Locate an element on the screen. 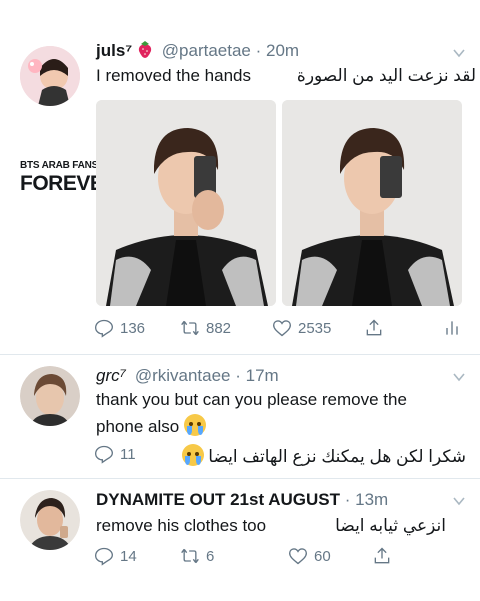 This screenshot has width=480, height=601. display-name: juls⁷ is located at coordinates (114, 50).